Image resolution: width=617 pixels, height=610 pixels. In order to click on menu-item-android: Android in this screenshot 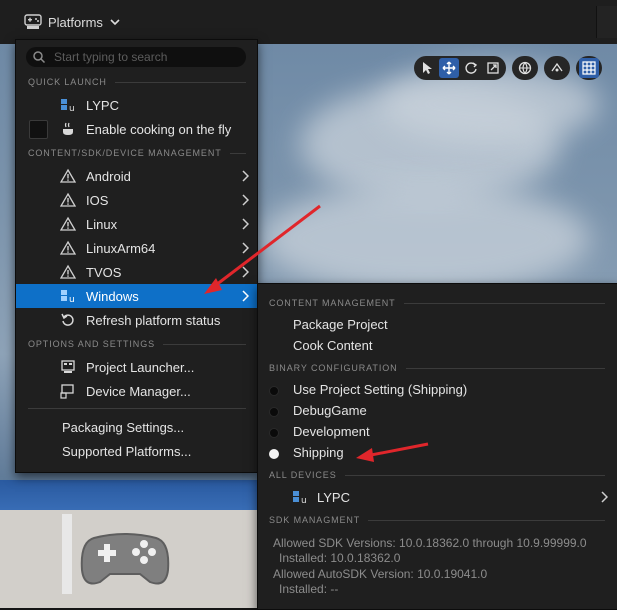, I will do `click(136, 176)`.